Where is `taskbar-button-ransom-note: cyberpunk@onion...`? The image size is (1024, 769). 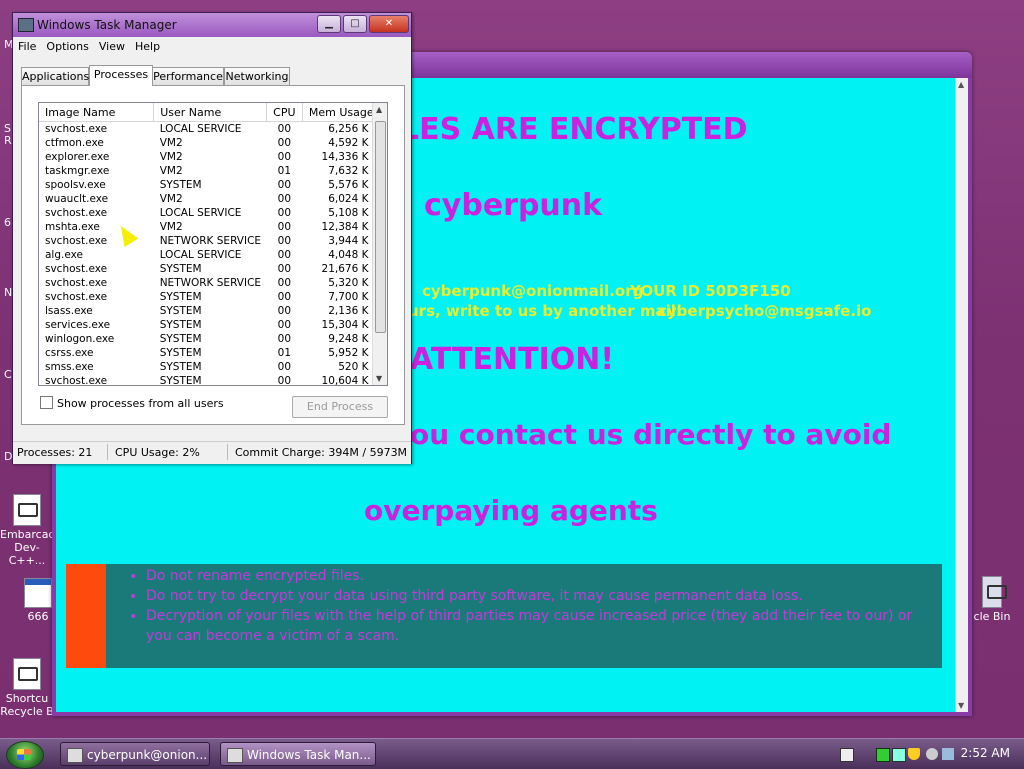
taskbar-button-ransom-note: cyberpunk@onion... is located at coordinates (135, 754).